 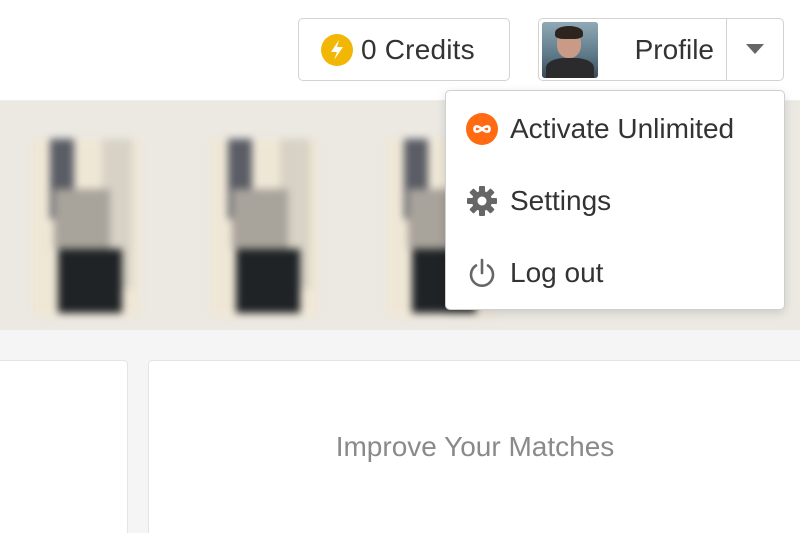 What do you see at coordinates (482, 129) in the screenshot?
I see `infinity-icon` at bounding box center [482, 129].